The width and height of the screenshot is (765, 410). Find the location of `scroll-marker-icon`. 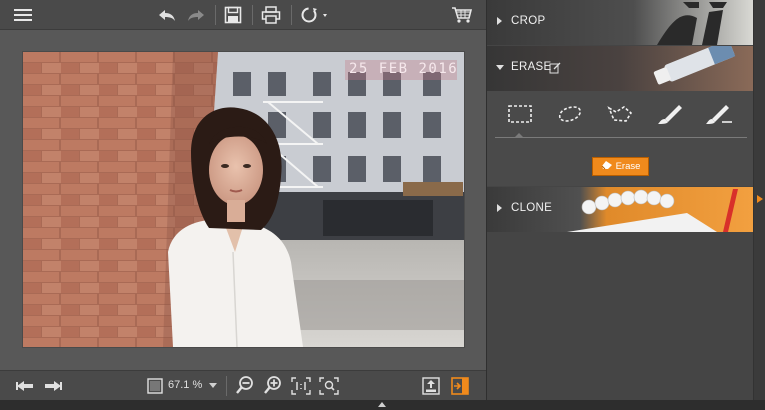

scroll-marker-icon is located at coordinates (760, 199).